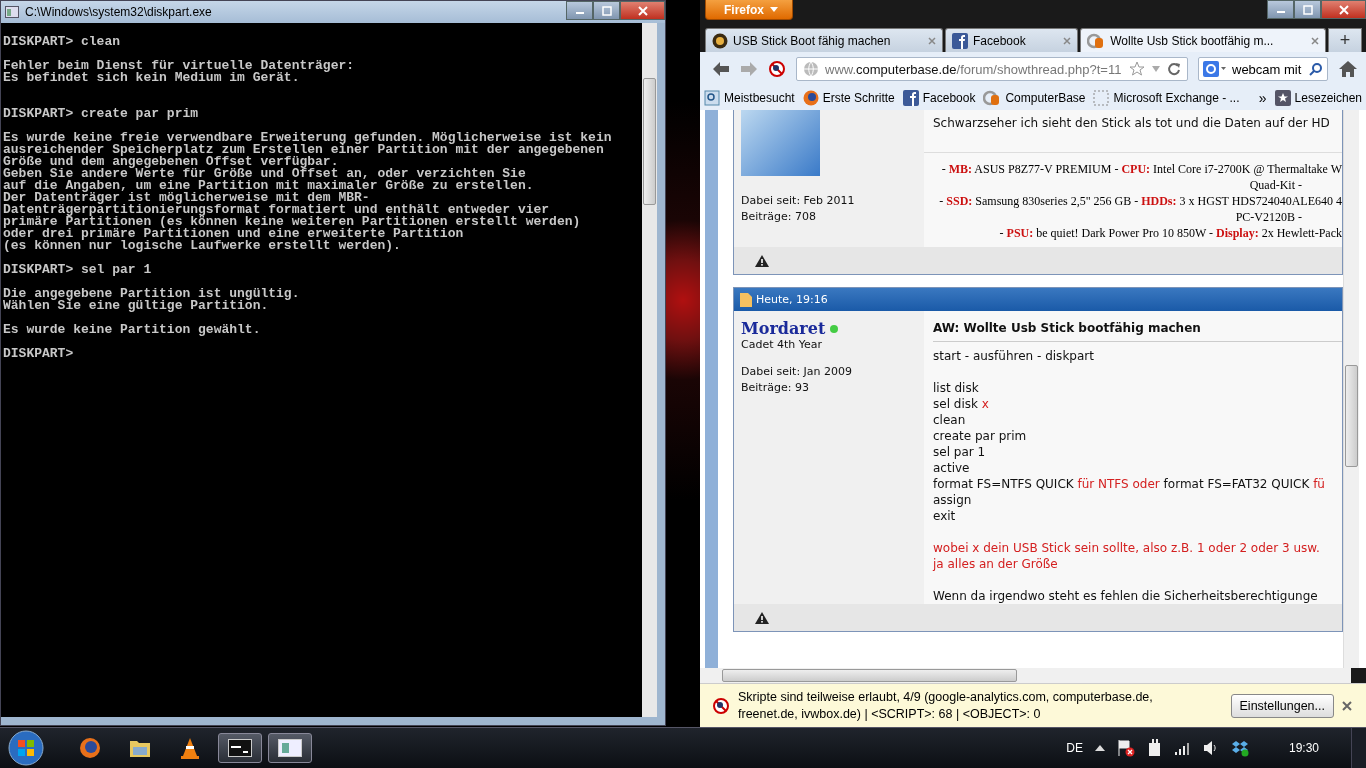 The height and width of the screenshot is (768, 1366). I want to click on post-text-line: clean, so click(950, 420).